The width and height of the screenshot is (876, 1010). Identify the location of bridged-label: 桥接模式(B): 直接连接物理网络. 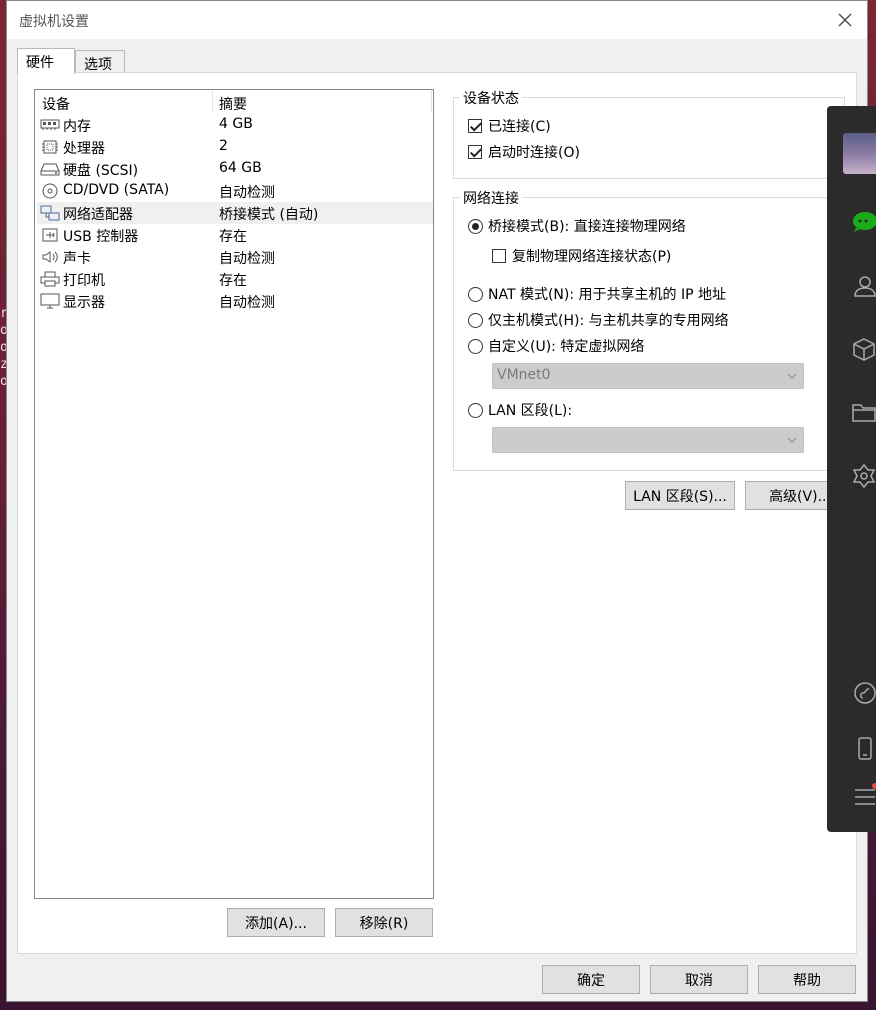
(587, 227).